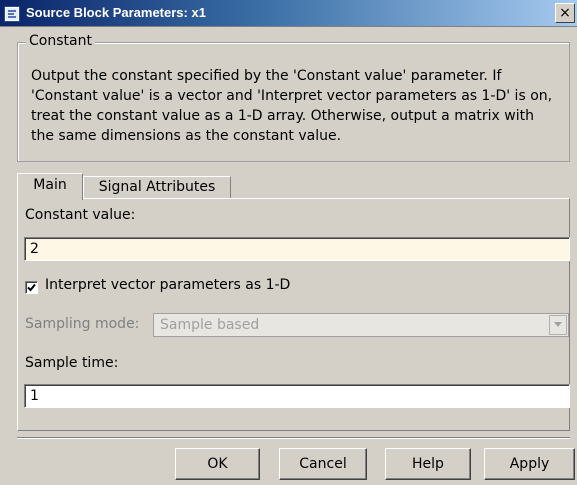  Describe the element at coordinates (529, 464) in the screenshot. I see `apply-button: Apply` at that location.